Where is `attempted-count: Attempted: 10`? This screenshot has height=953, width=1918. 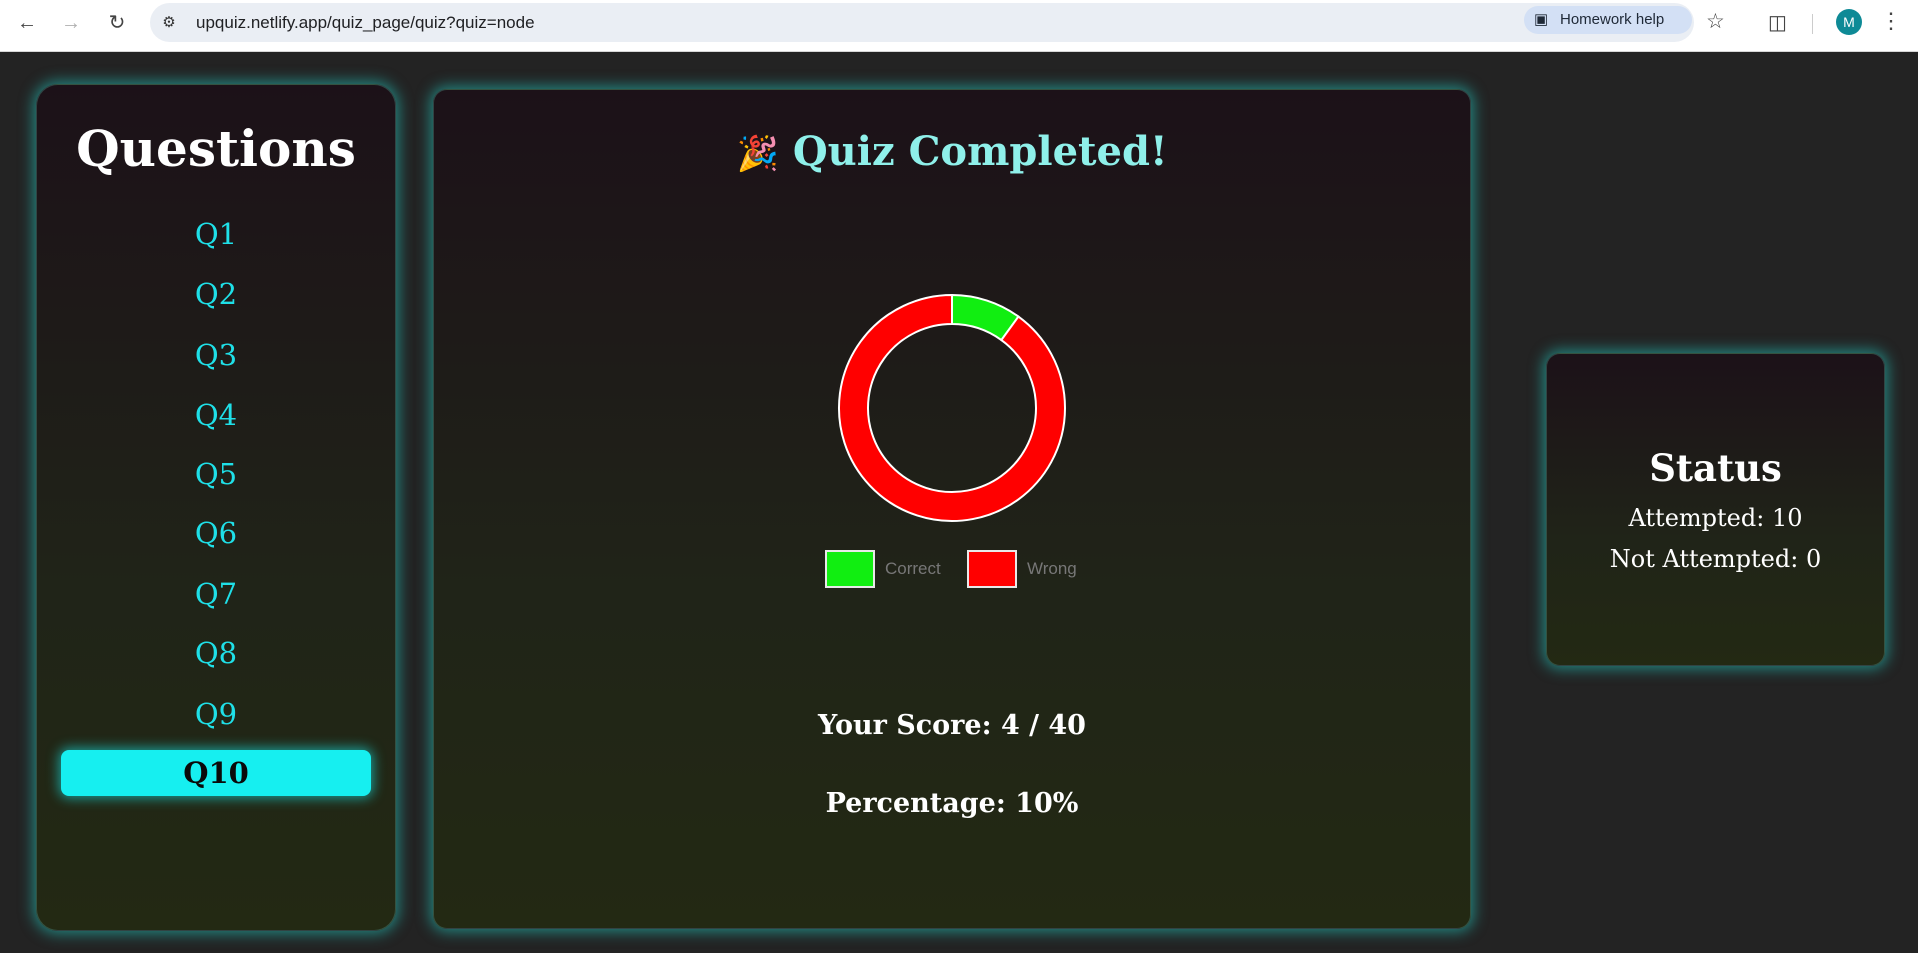
attempted-count: Attempted: 10 is located at coordinates (1715, 518).